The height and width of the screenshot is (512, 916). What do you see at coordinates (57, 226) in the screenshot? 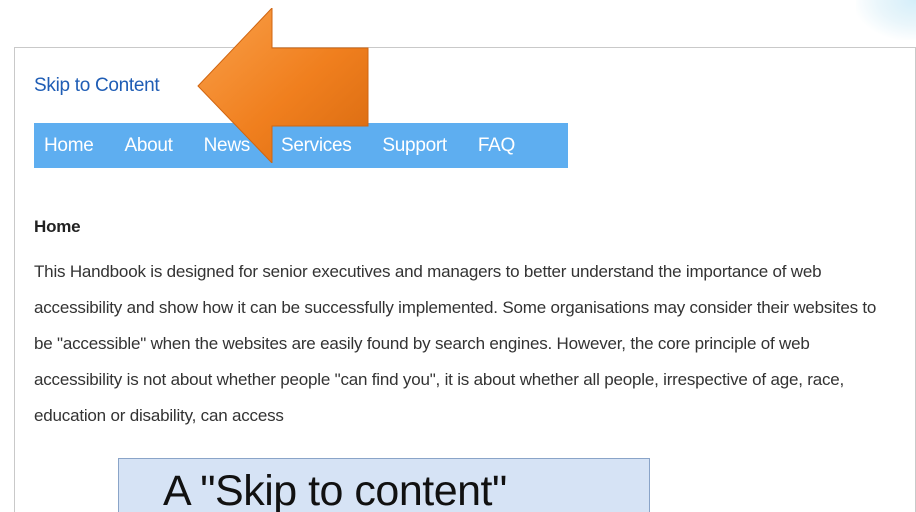
I see `content-heading: Home` at bounding box center [57, 226].